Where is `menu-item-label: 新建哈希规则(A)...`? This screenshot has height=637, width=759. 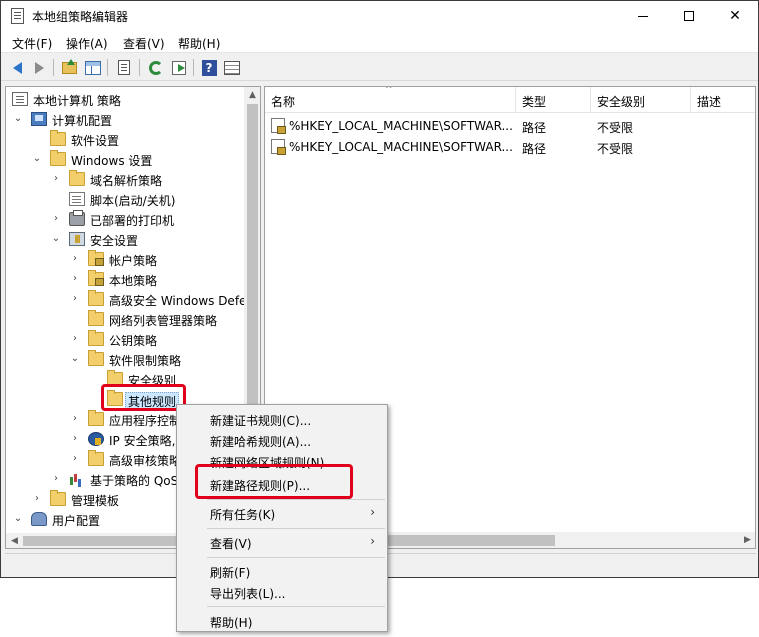 menu-item-label: 新建哈希规则(A)... is located at coordinates (261, 442).